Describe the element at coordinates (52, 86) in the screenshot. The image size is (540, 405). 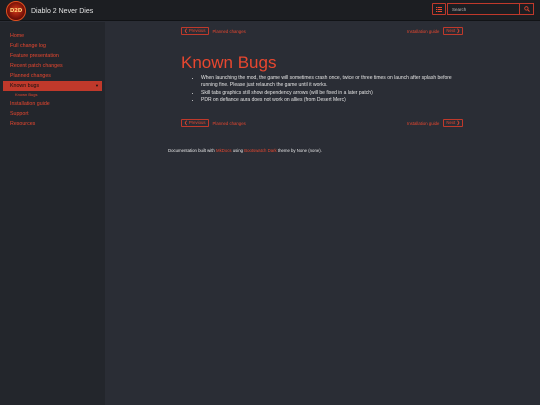
I see `sidebar-item-known-bugs: Known bugs ▼` at that location.